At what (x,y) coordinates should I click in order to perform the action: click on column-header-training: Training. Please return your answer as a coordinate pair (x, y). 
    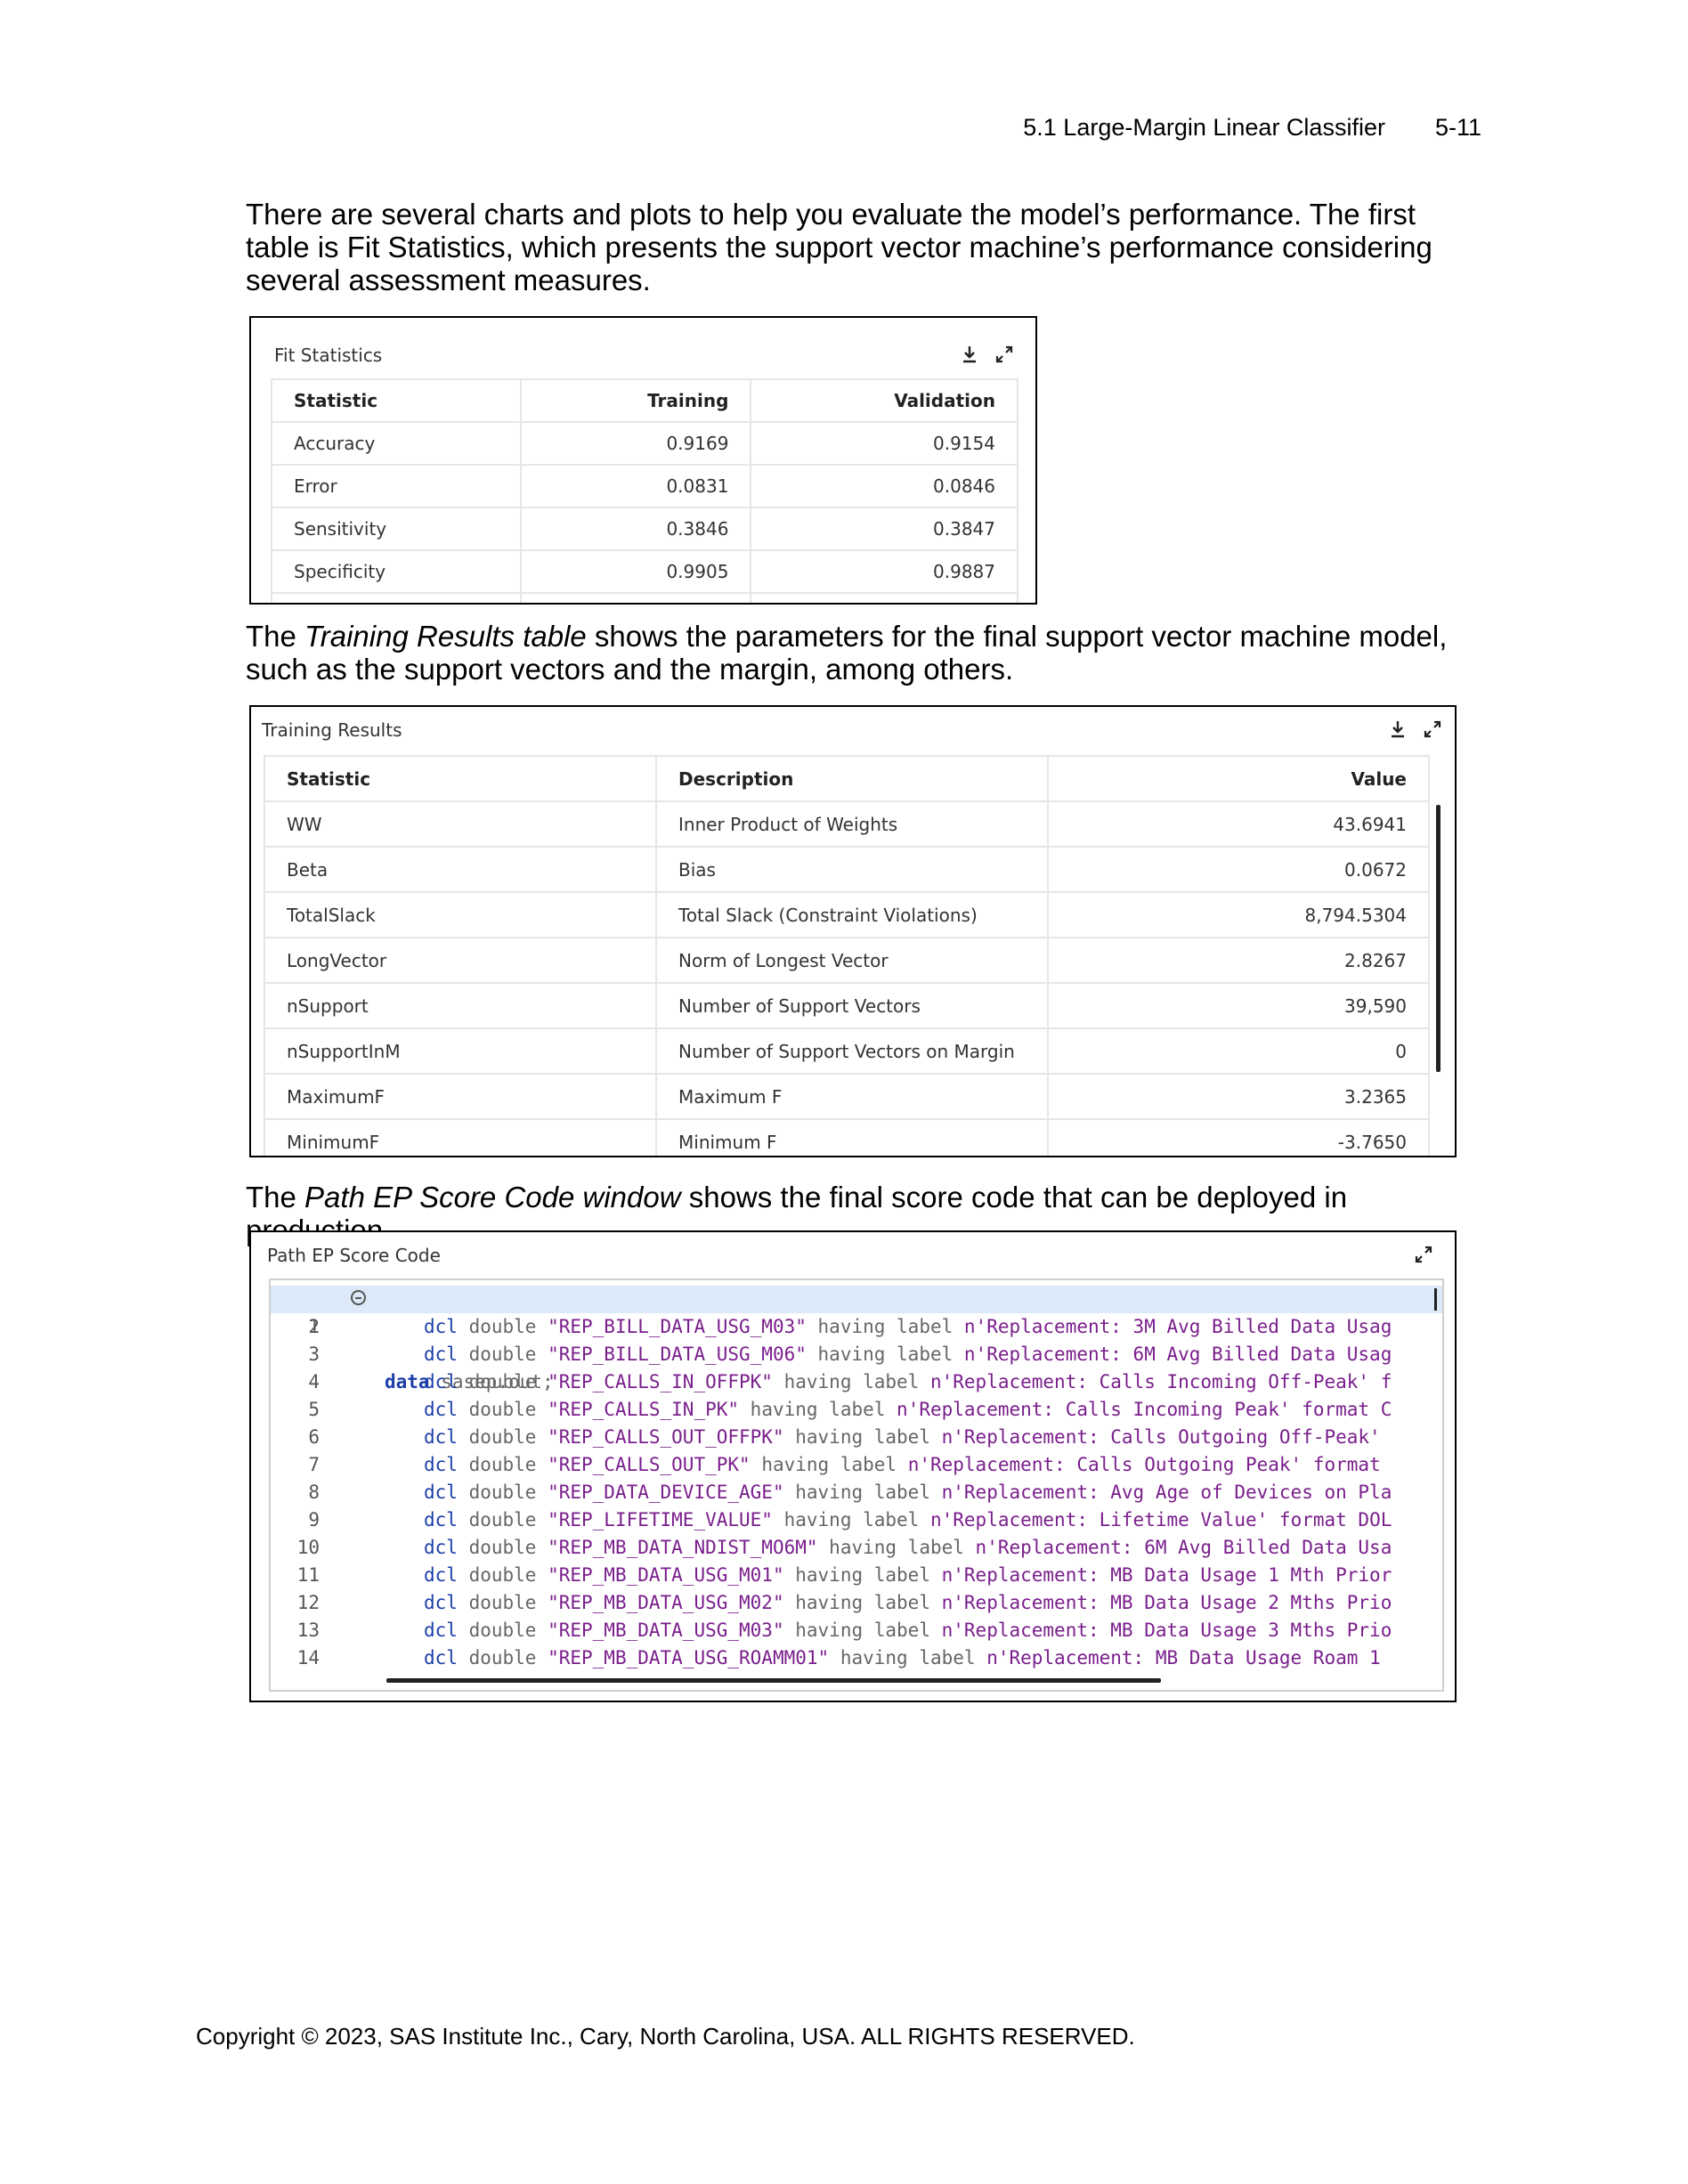
    Looking at the image, I should click on (635, 400).